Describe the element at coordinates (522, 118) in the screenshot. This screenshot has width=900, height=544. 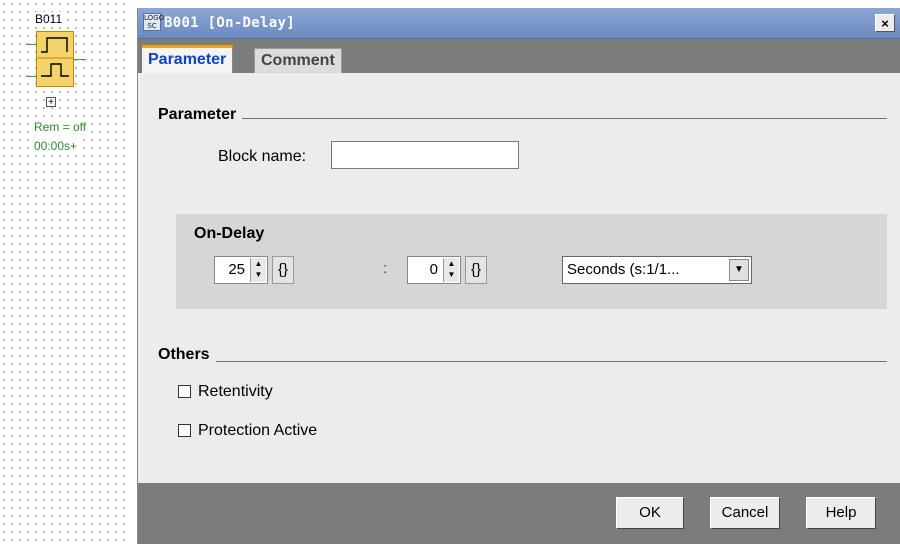
I see `parameter-section-divider` at that location.